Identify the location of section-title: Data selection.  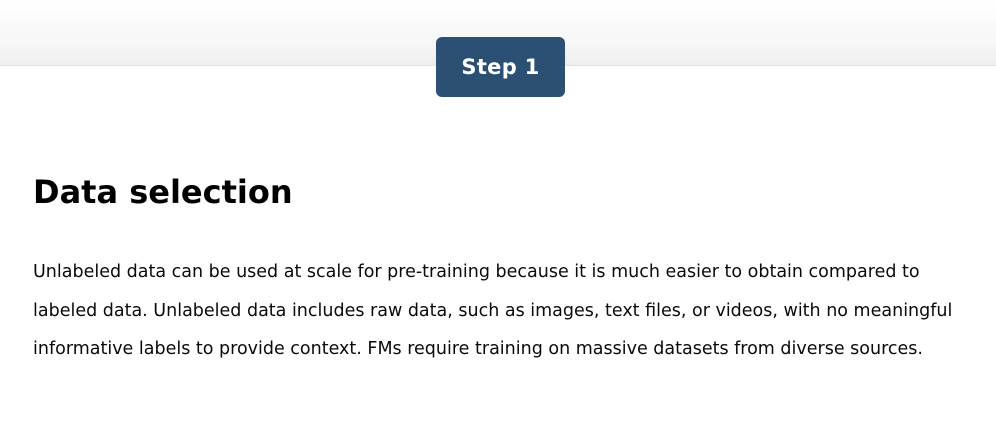
(163, 192).